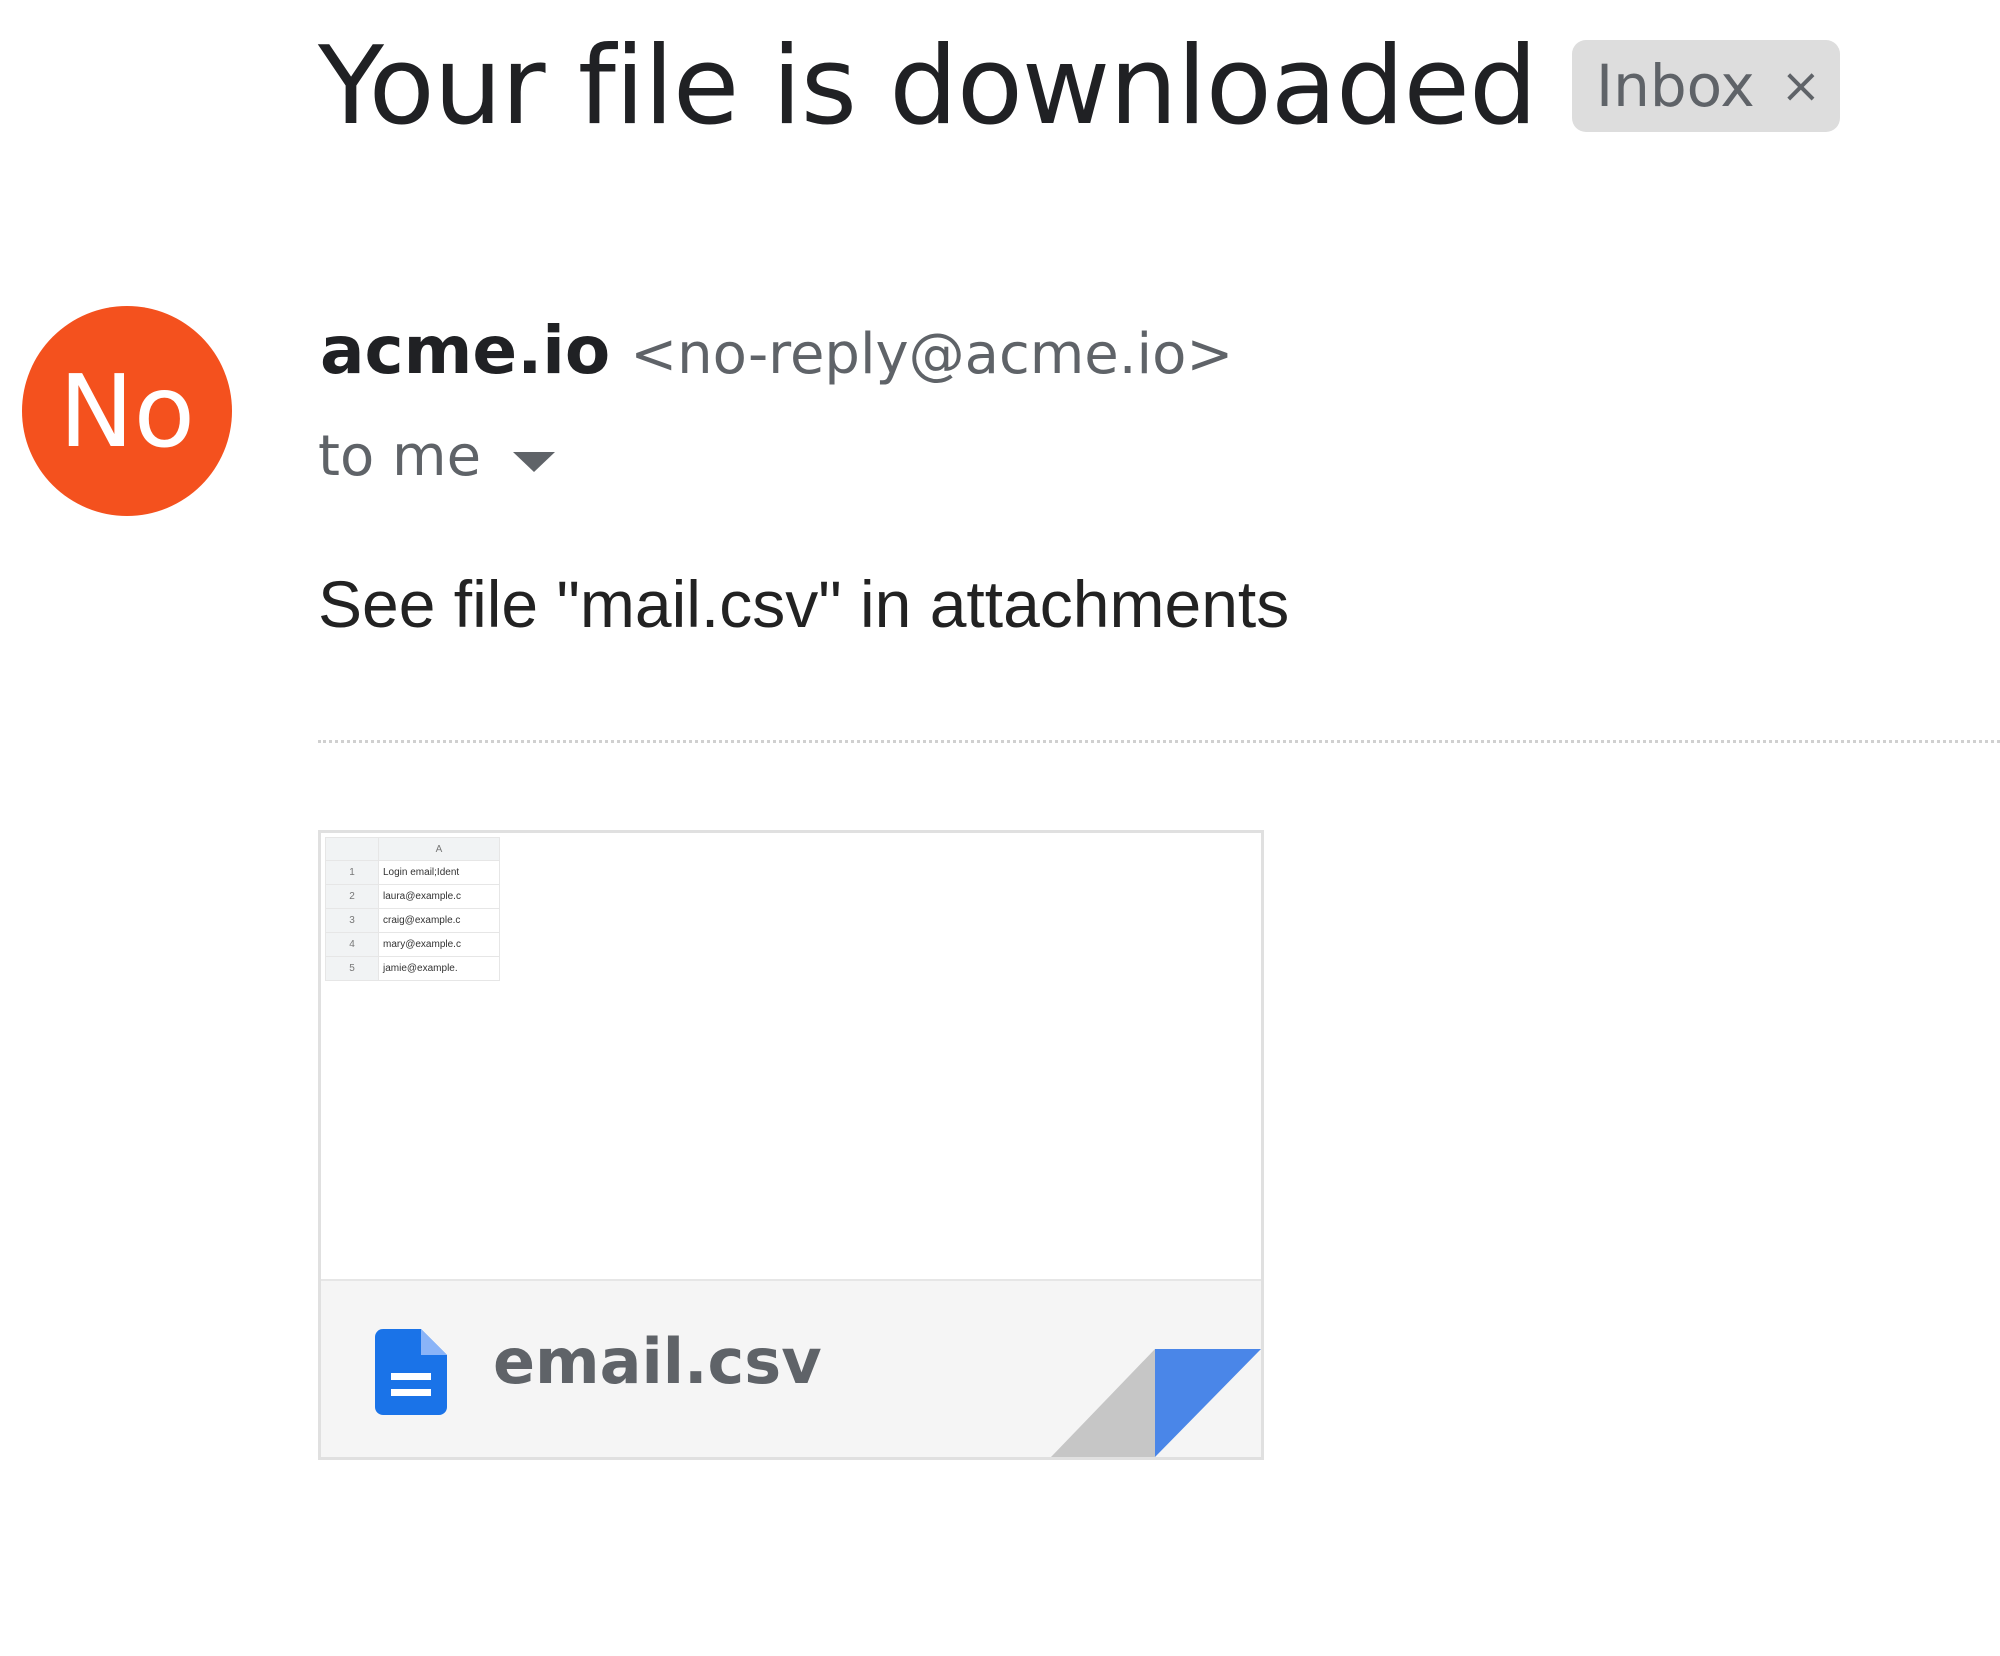 The width and height of the screenshot is (2000, 1656). I want to click on preview-row: 3 craig@example.c, so click(412, 920).